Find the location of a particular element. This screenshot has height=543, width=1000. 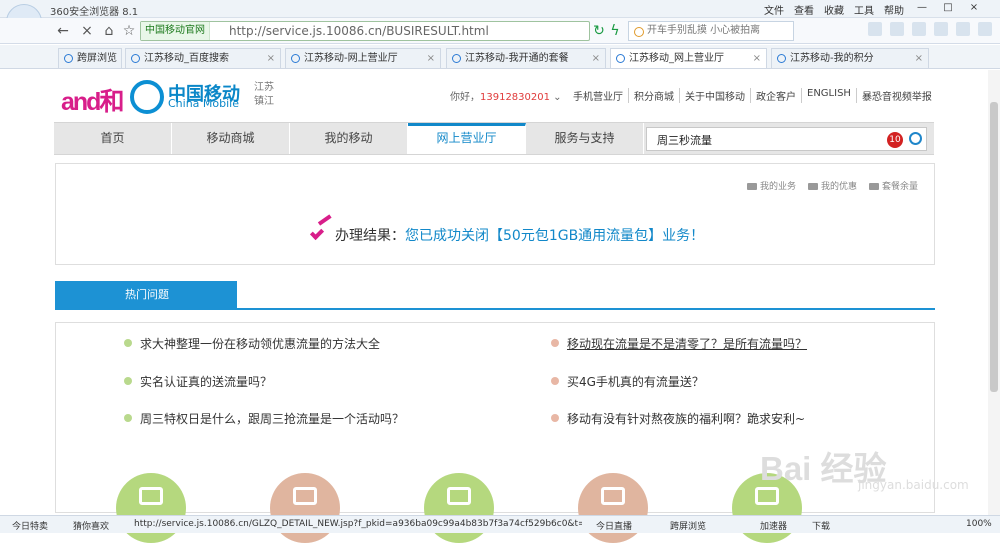

home-icon: ⌂ is located at coordinates (109, 31).